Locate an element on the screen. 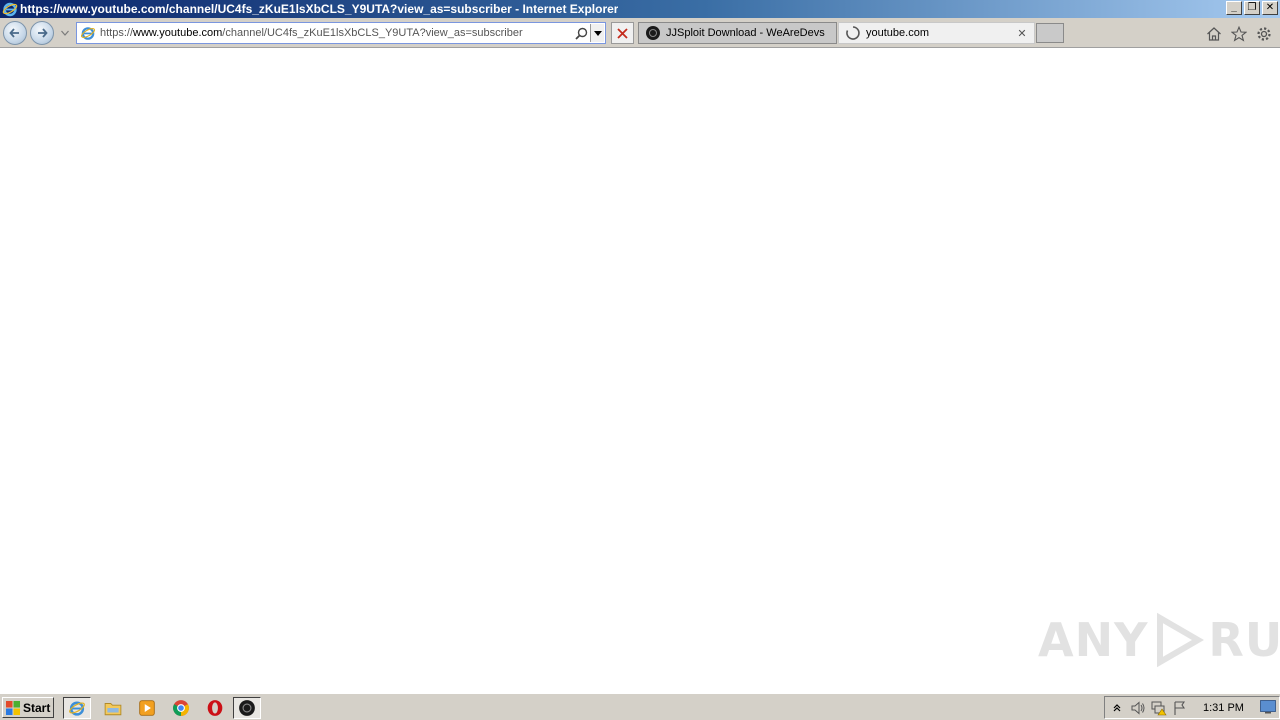  url-scheme: https:// is located at coordinates (117, 33).